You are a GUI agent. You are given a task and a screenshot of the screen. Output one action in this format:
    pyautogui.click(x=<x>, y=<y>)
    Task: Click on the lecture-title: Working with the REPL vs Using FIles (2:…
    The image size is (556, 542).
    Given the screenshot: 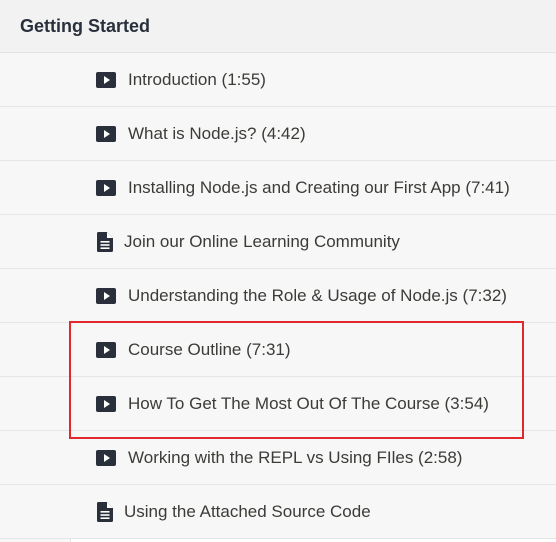 What is the action you would take?
    pyautogui.click(x=295, y=457)
    